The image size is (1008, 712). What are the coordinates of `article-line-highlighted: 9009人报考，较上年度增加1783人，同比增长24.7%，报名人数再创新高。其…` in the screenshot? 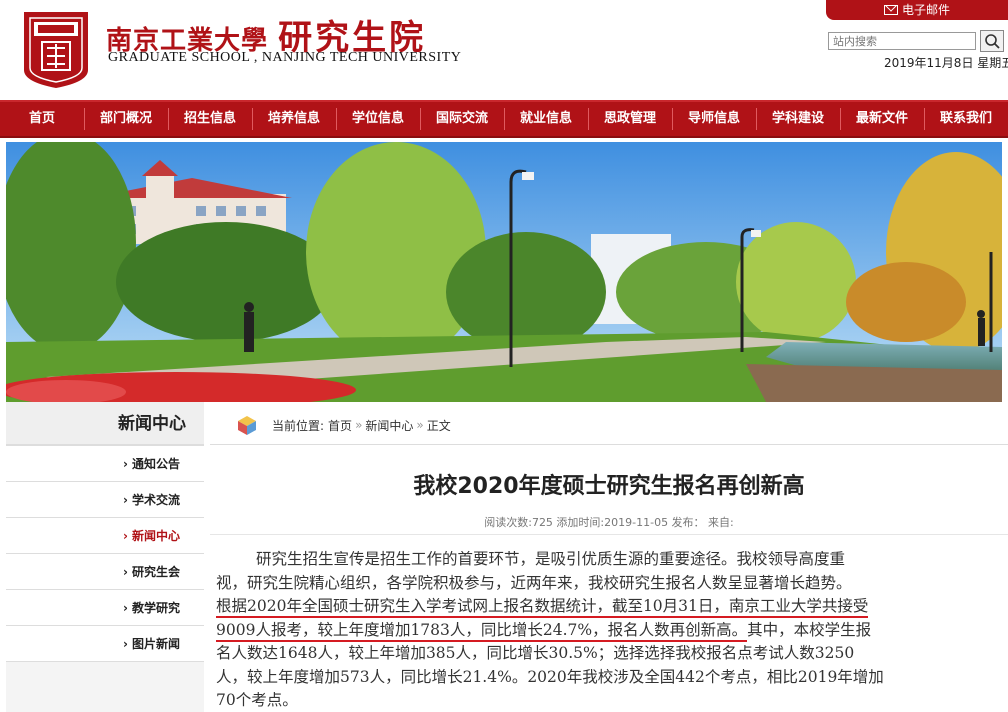 It's located at (612, 631).